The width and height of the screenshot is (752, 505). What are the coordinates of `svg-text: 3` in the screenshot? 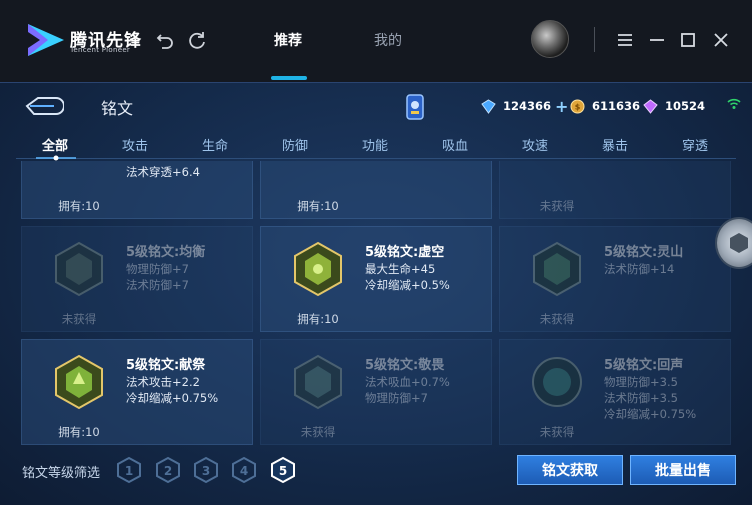 It's located at (206, 471).